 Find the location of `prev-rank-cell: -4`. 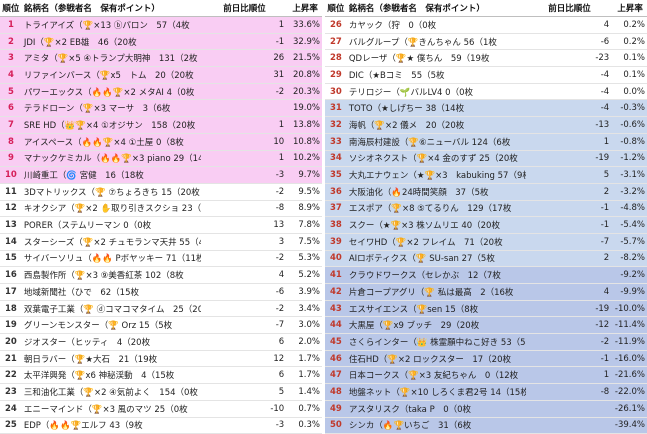

prev-rank-cell: -4 is located at coordinates (569, 75).